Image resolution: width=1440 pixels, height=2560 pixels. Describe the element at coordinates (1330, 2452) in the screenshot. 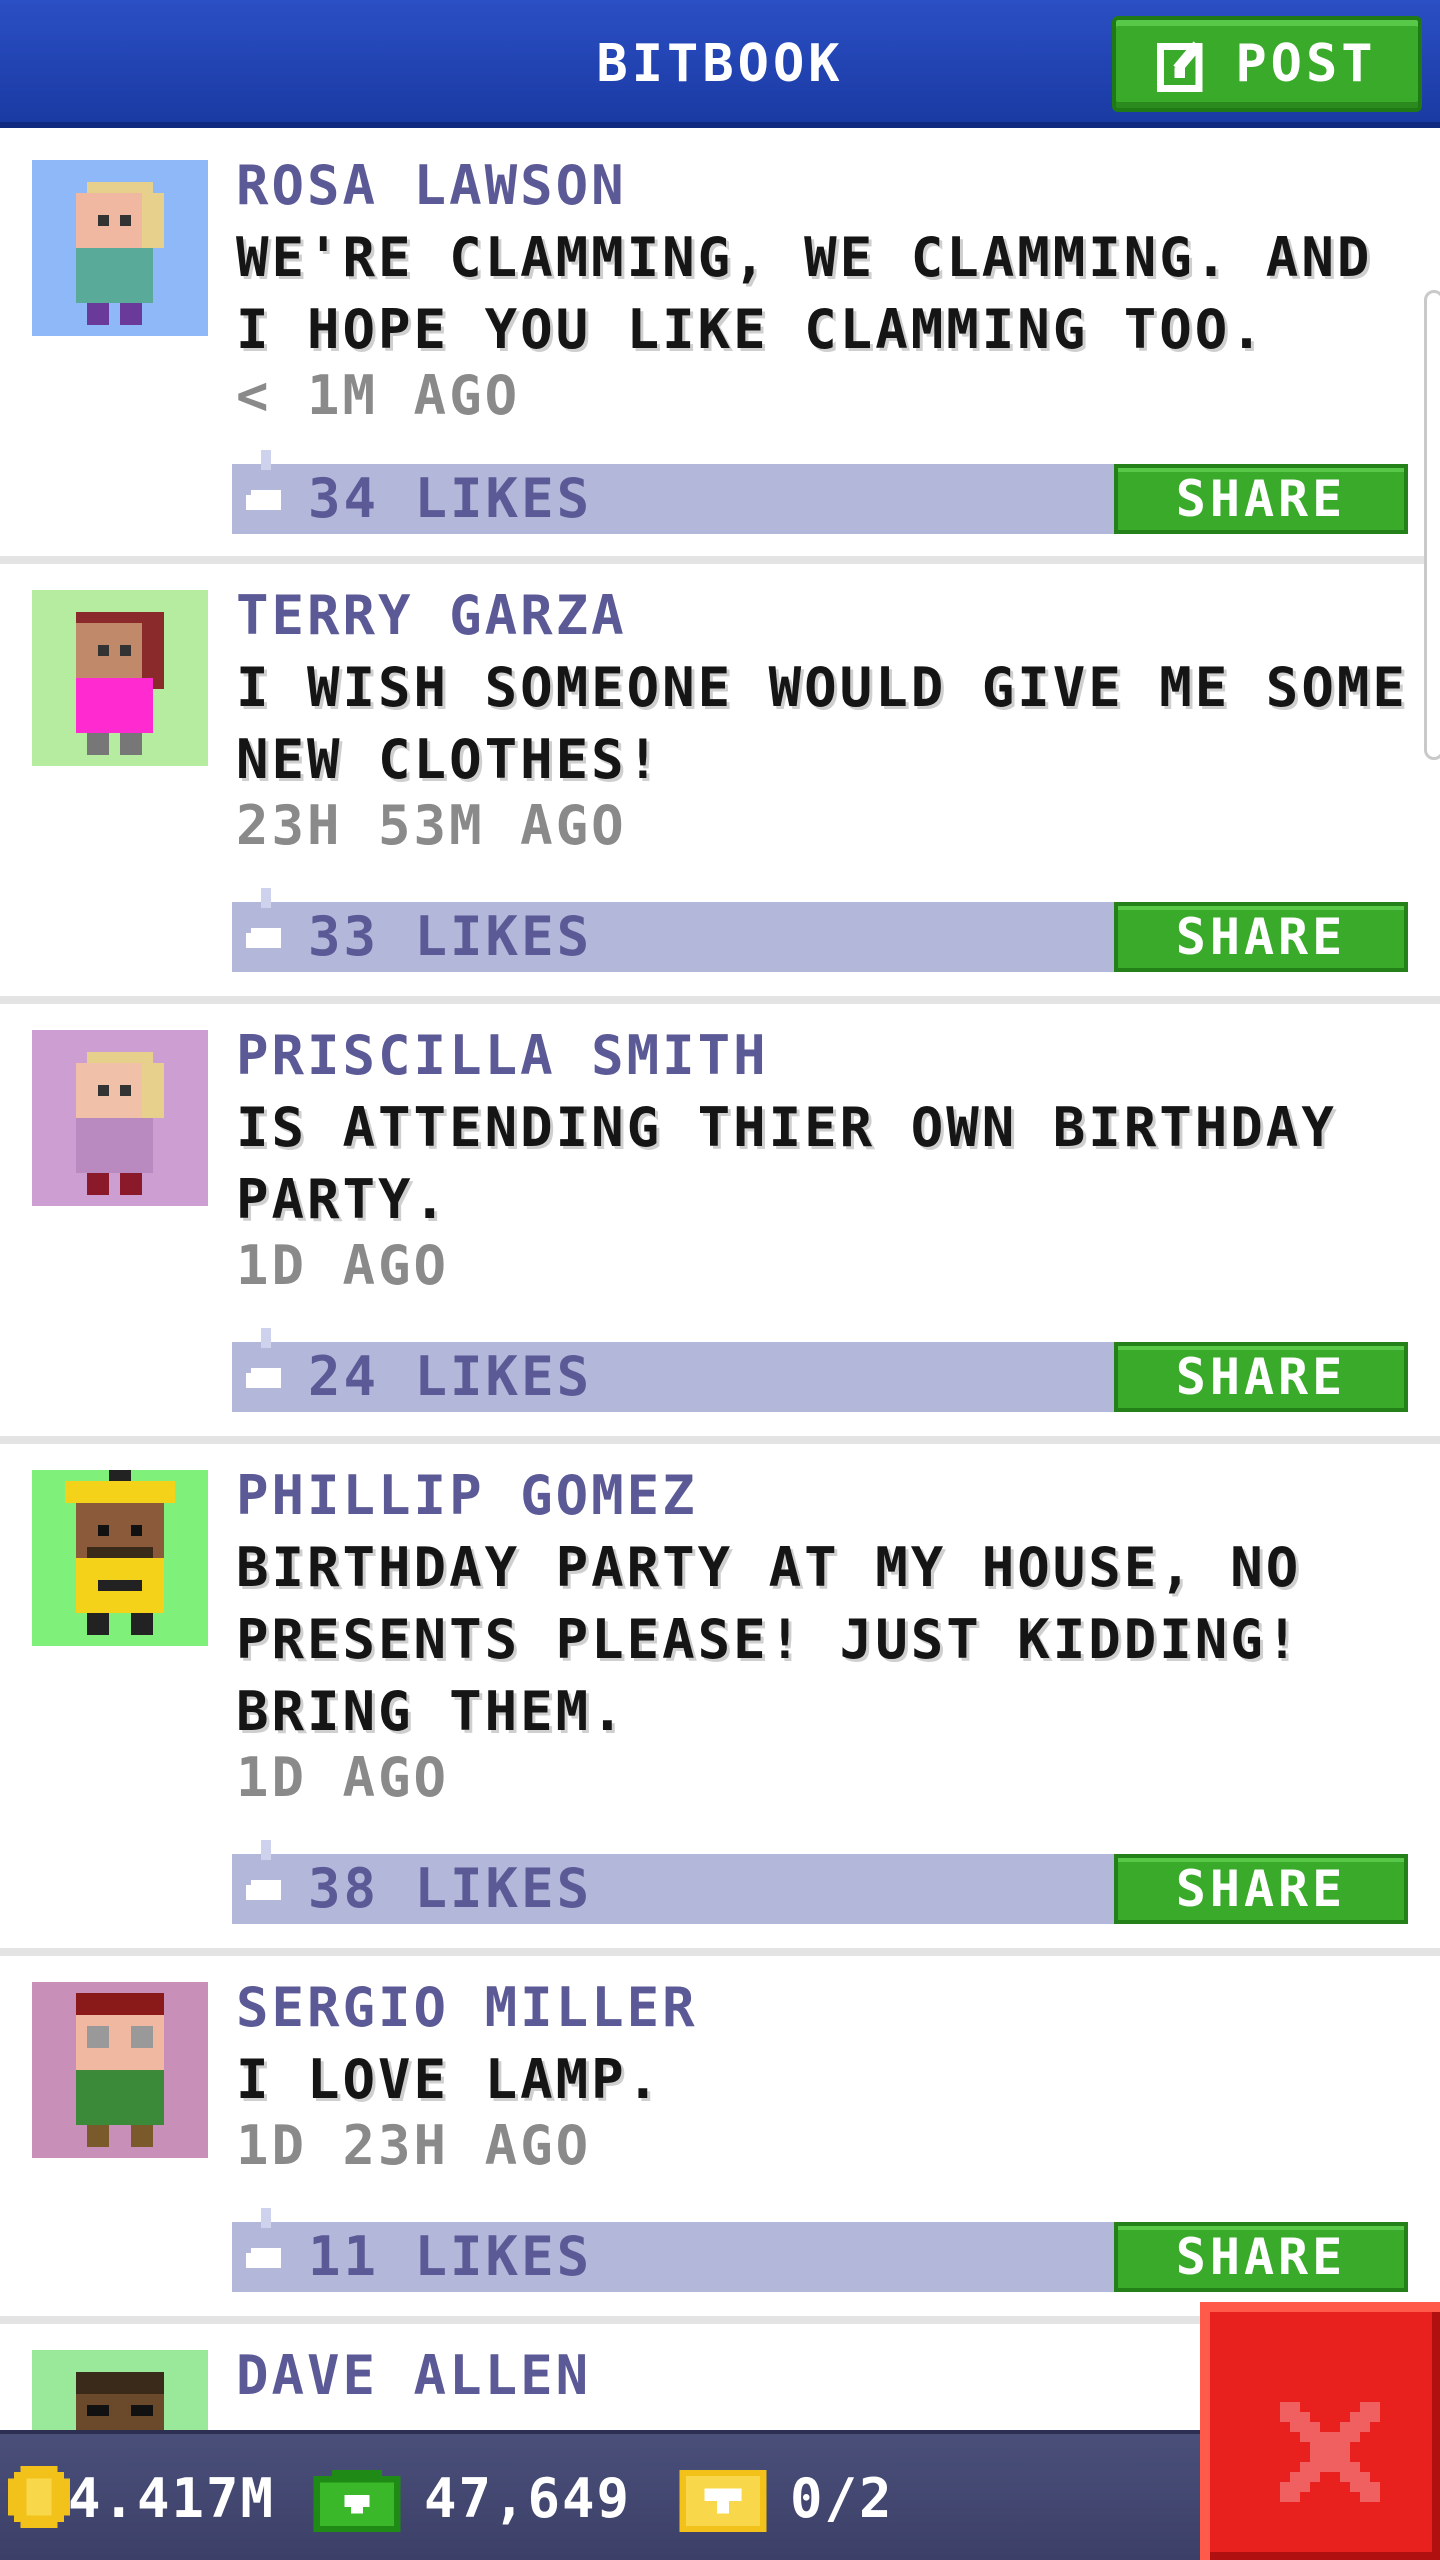

I see `close-icon` at that location.